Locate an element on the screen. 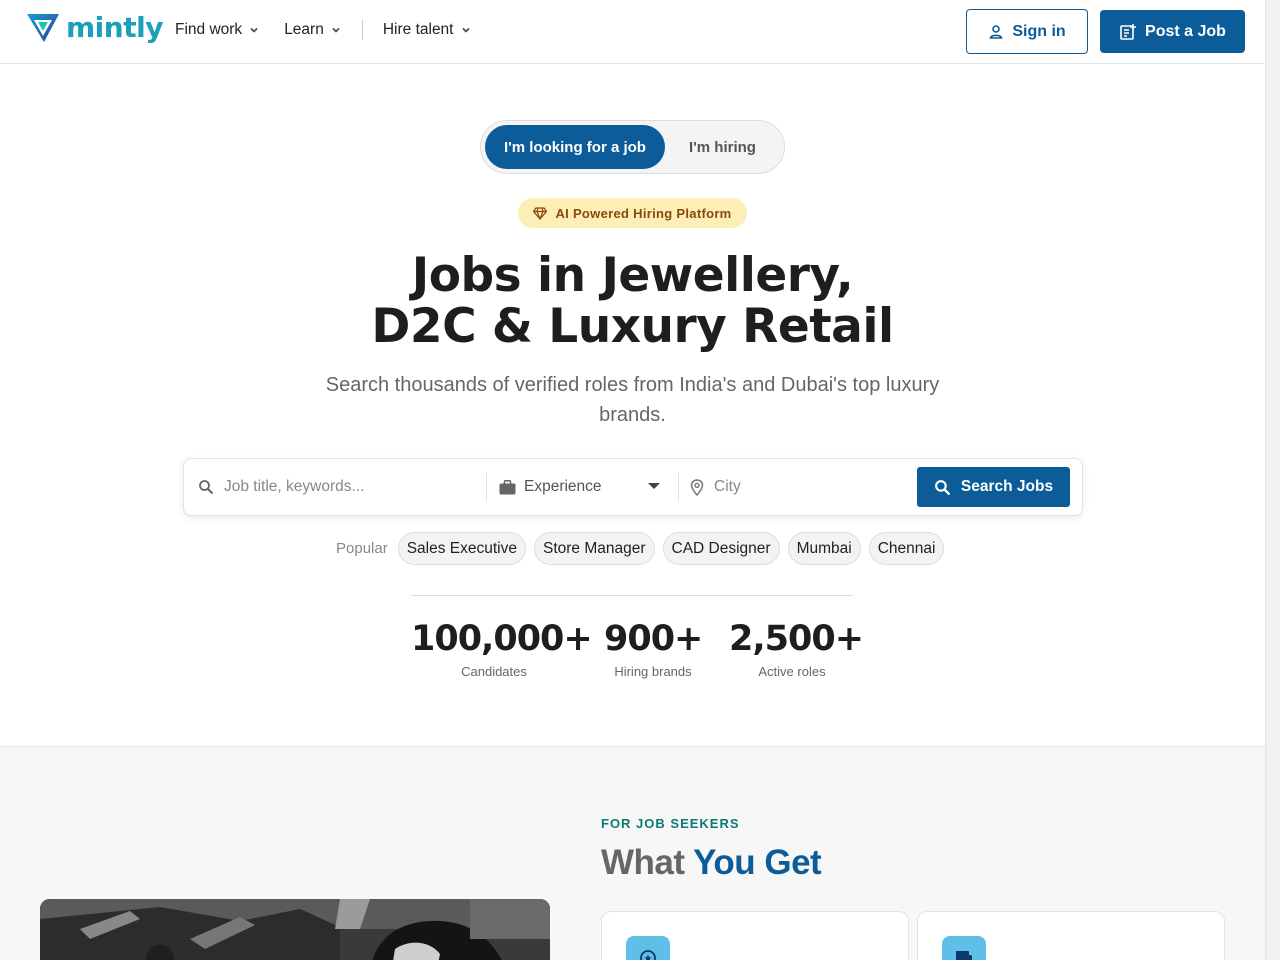  section-title: What You Get is located at coordinates (711, 863).